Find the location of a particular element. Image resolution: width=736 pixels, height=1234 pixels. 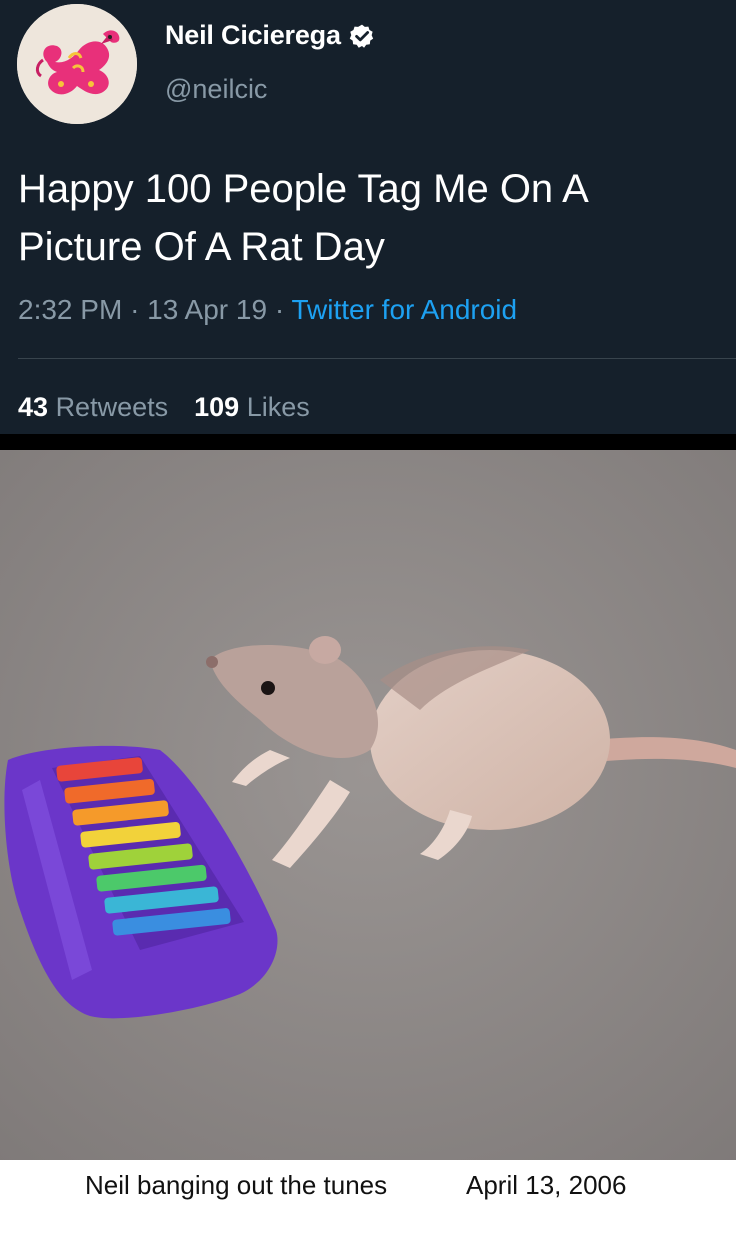

caption-date: April 13, 2006 is located at coordinates (546, 1185).